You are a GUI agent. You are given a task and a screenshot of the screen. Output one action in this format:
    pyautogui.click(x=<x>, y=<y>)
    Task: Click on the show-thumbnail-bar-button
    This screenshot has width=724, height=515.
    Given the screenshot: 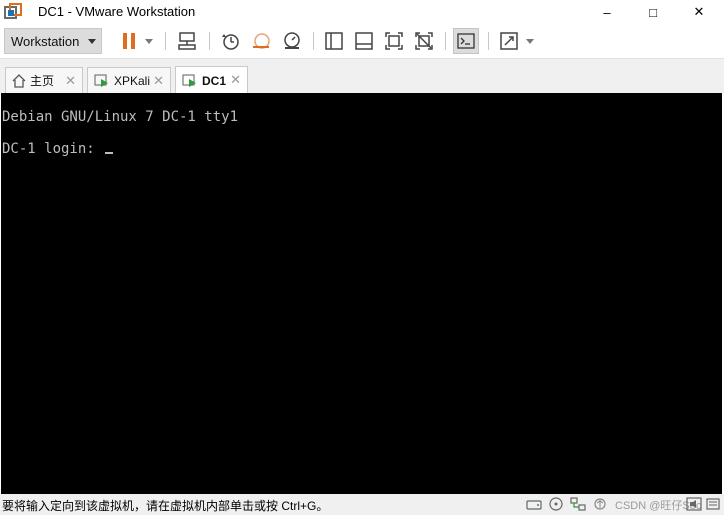 What is the action you would take?
    pyautogui.click(x=364, y=41)
    